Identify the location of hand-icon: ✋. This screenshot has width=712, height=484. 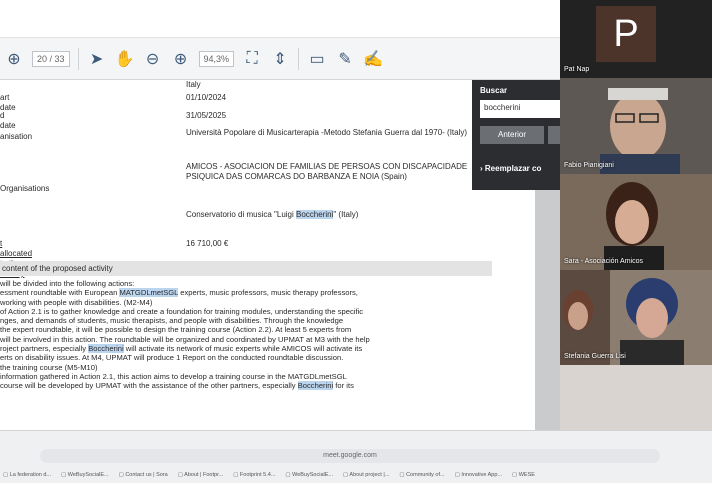
(125, 59).